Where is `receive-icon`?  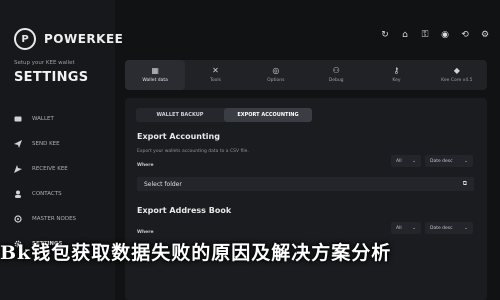 receive-icon is located at coordinates (18, 168).